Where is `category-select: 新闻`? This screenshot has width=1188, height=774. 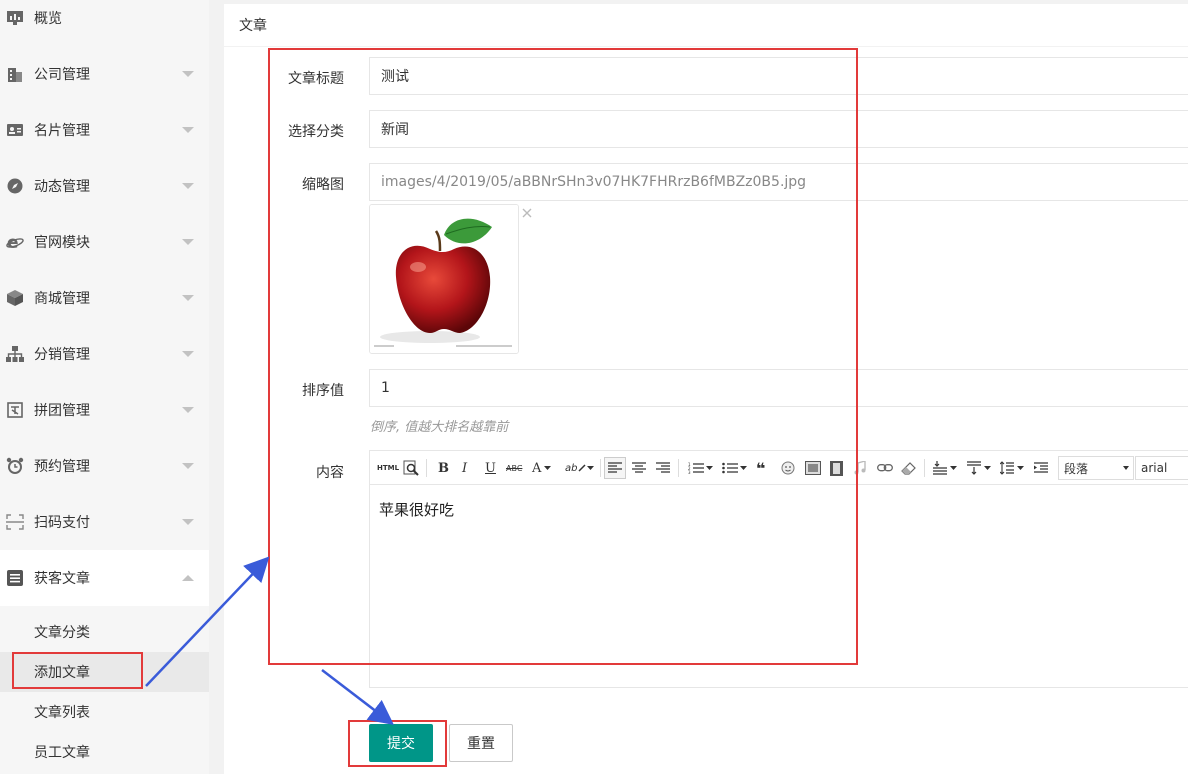 category-select: 新闻 is located at coordinates (778, 129).